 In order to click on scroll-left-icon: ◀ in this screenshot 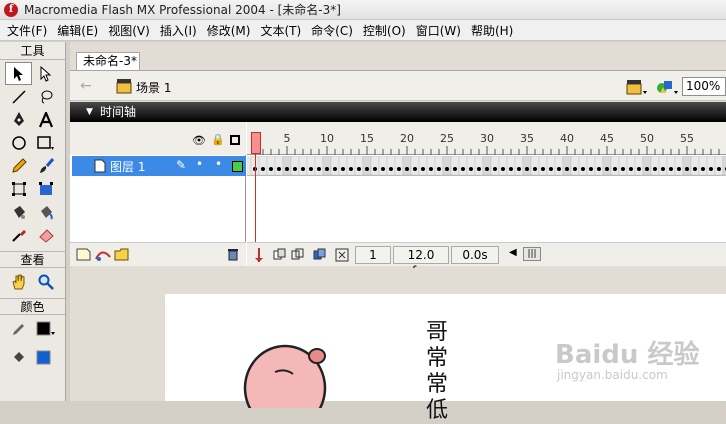, I will do `click(513, 252)`.